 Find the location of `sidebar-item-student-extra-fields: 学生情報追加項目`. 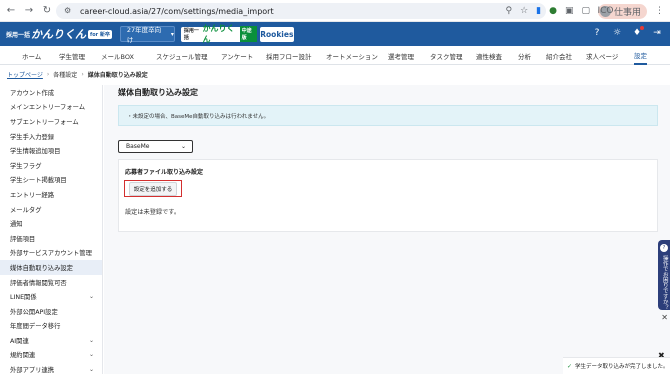

sidebar-item-student-extra-fields: 学生情報追加項目 is located at coordinates (51, 150).